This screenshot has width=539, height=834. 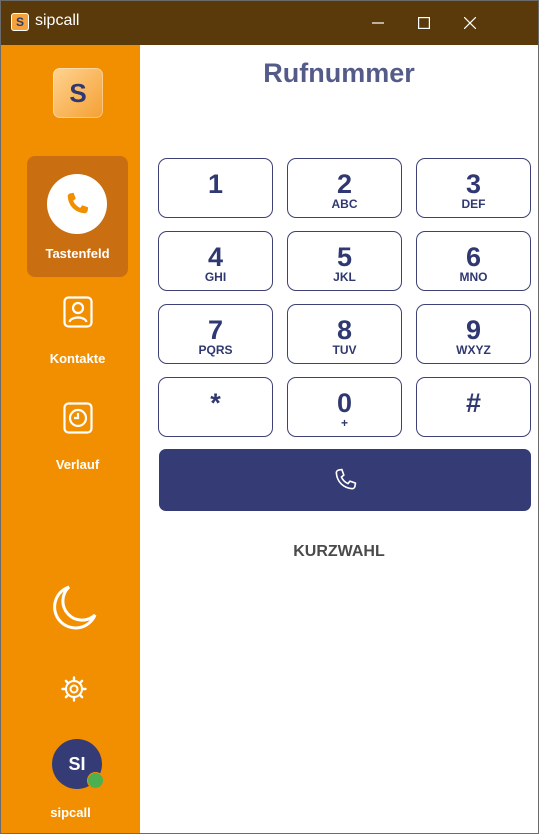 What do you see at coordinates (339, 73) in the screenshot?
I see `page-title: Rufnummer` at bounding box center [339, 73].